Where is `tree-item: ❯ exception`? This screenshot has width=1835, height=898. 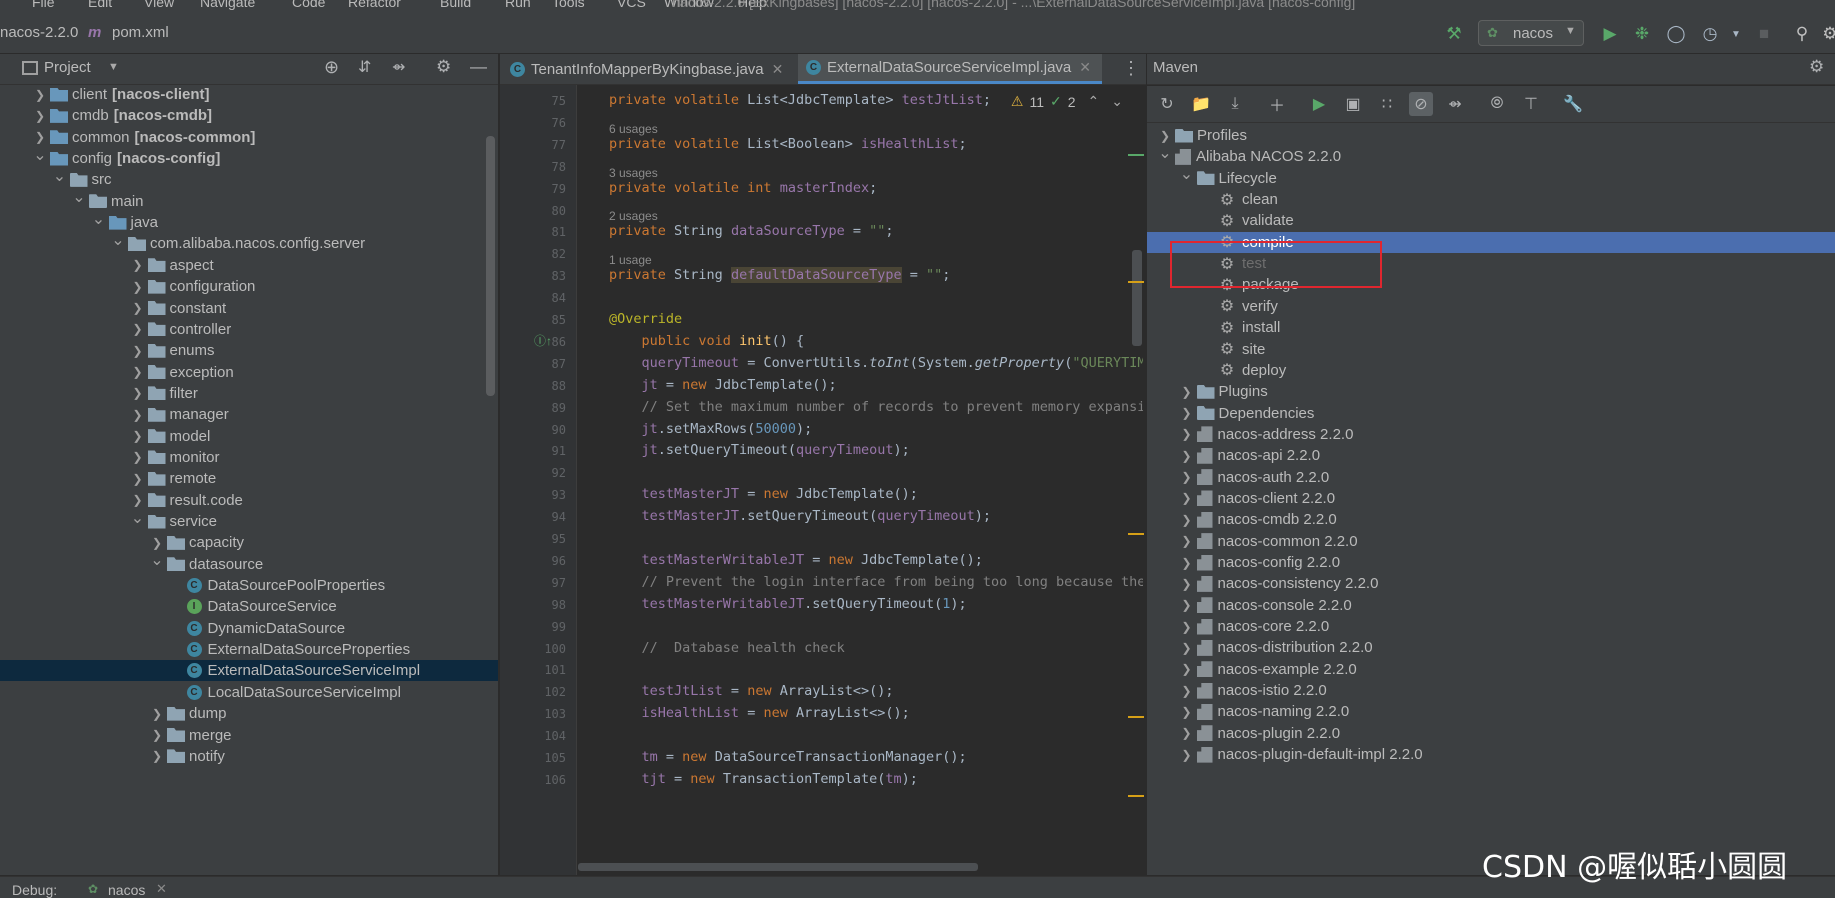
tree-item: ❯ exception is located at coordinates (249, 372).